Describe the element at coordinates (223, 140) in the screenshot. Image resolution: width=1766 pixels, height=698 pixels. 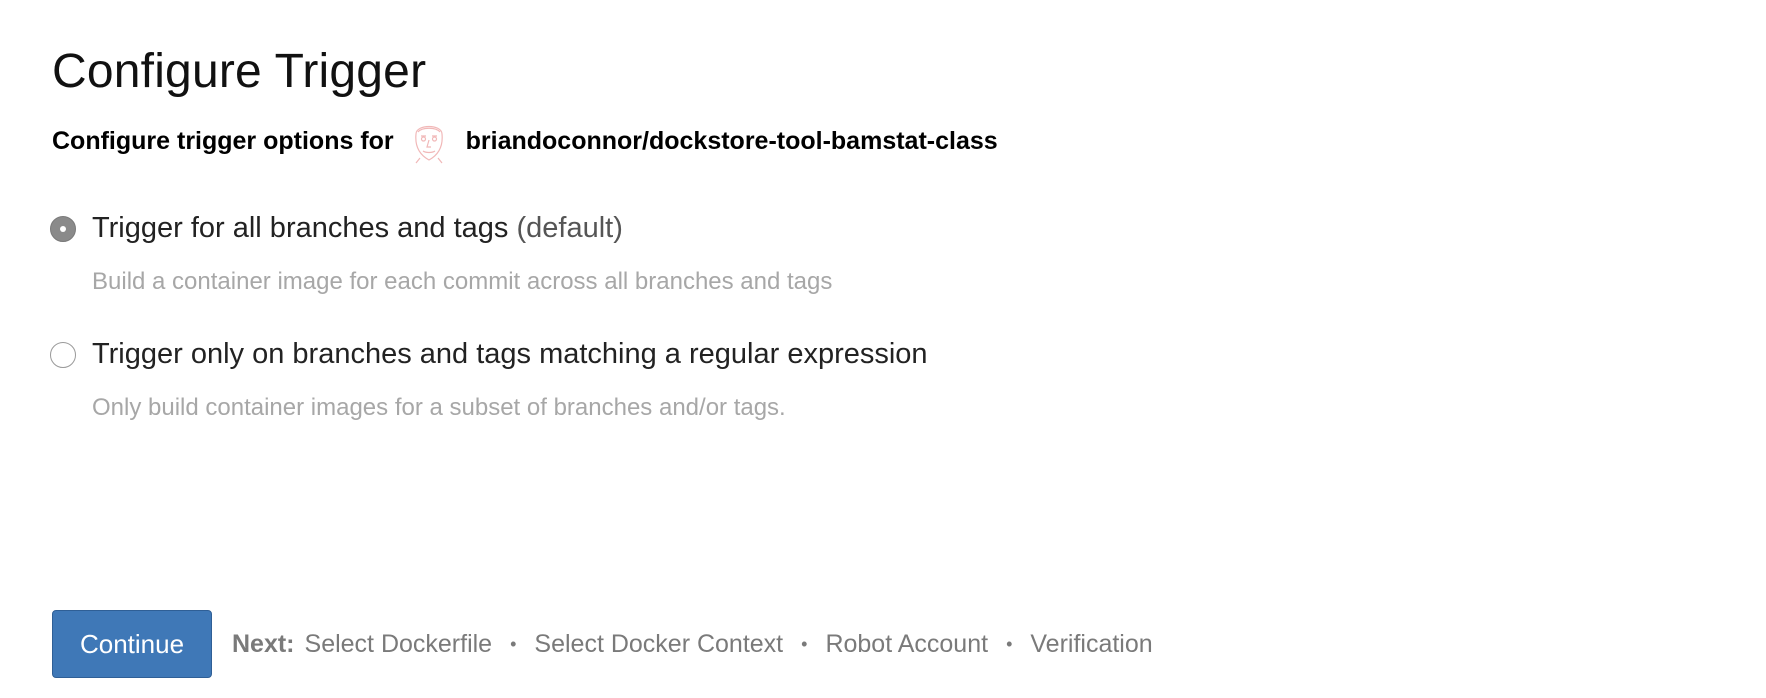
I see `subtitle-prefix: Configure trigger options for` at that location.